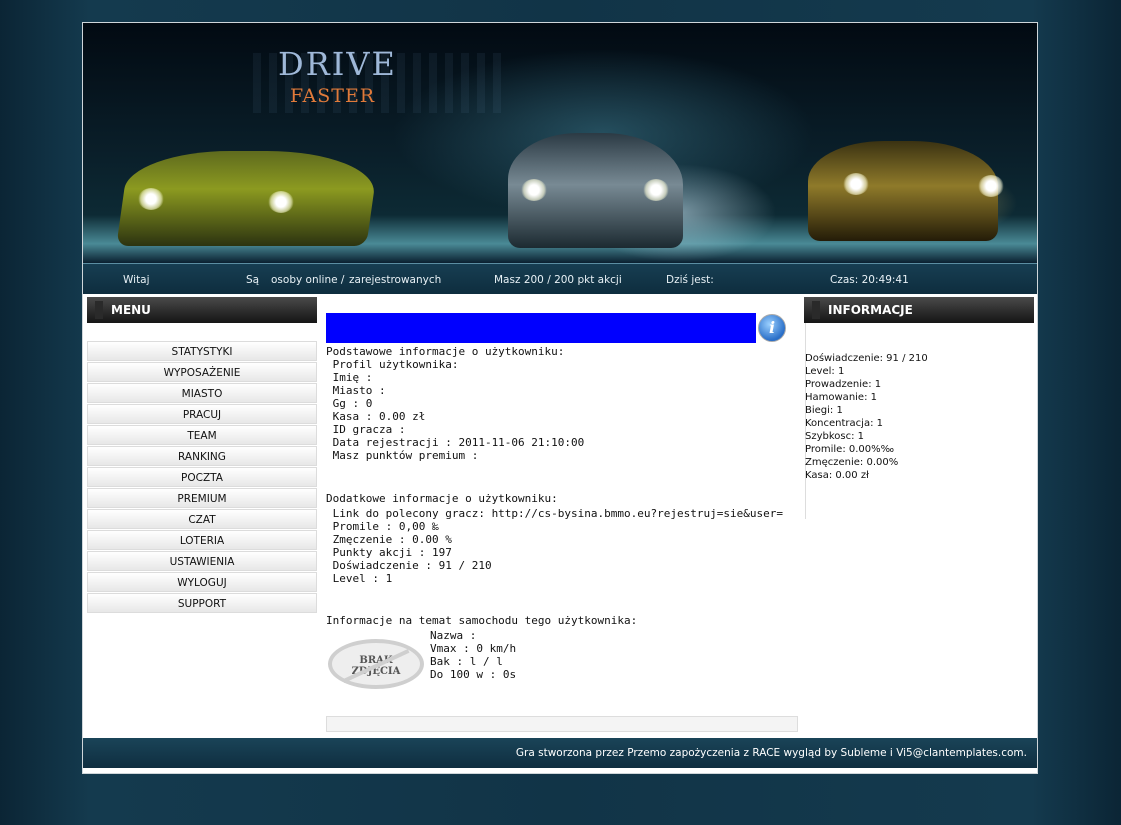 The width and height of the screenshot is (1121, 825). I want to click on info-stat-cash: Kasa: 0.00 zł, so click(837, 475).